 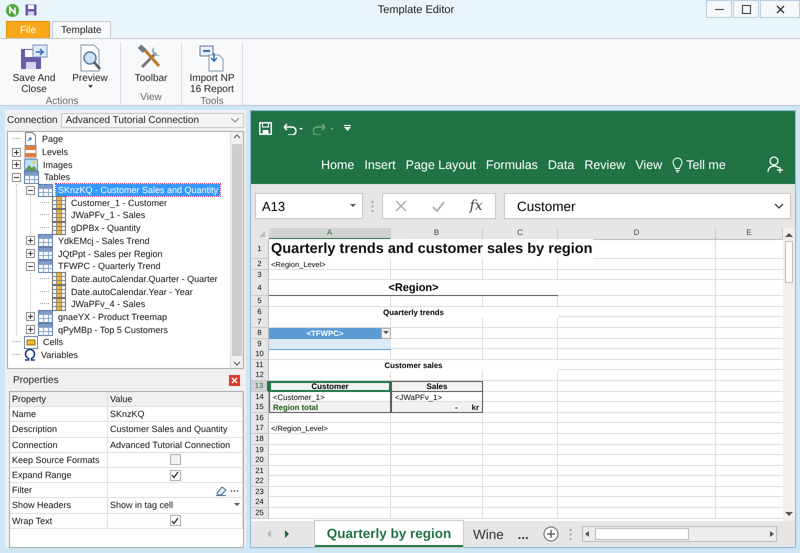 What do you see at coordinates (132, 292) in the screenshot?
I see `tree-item: Date.autoCalendar.Year - Year` at bounding box center [132, 292].